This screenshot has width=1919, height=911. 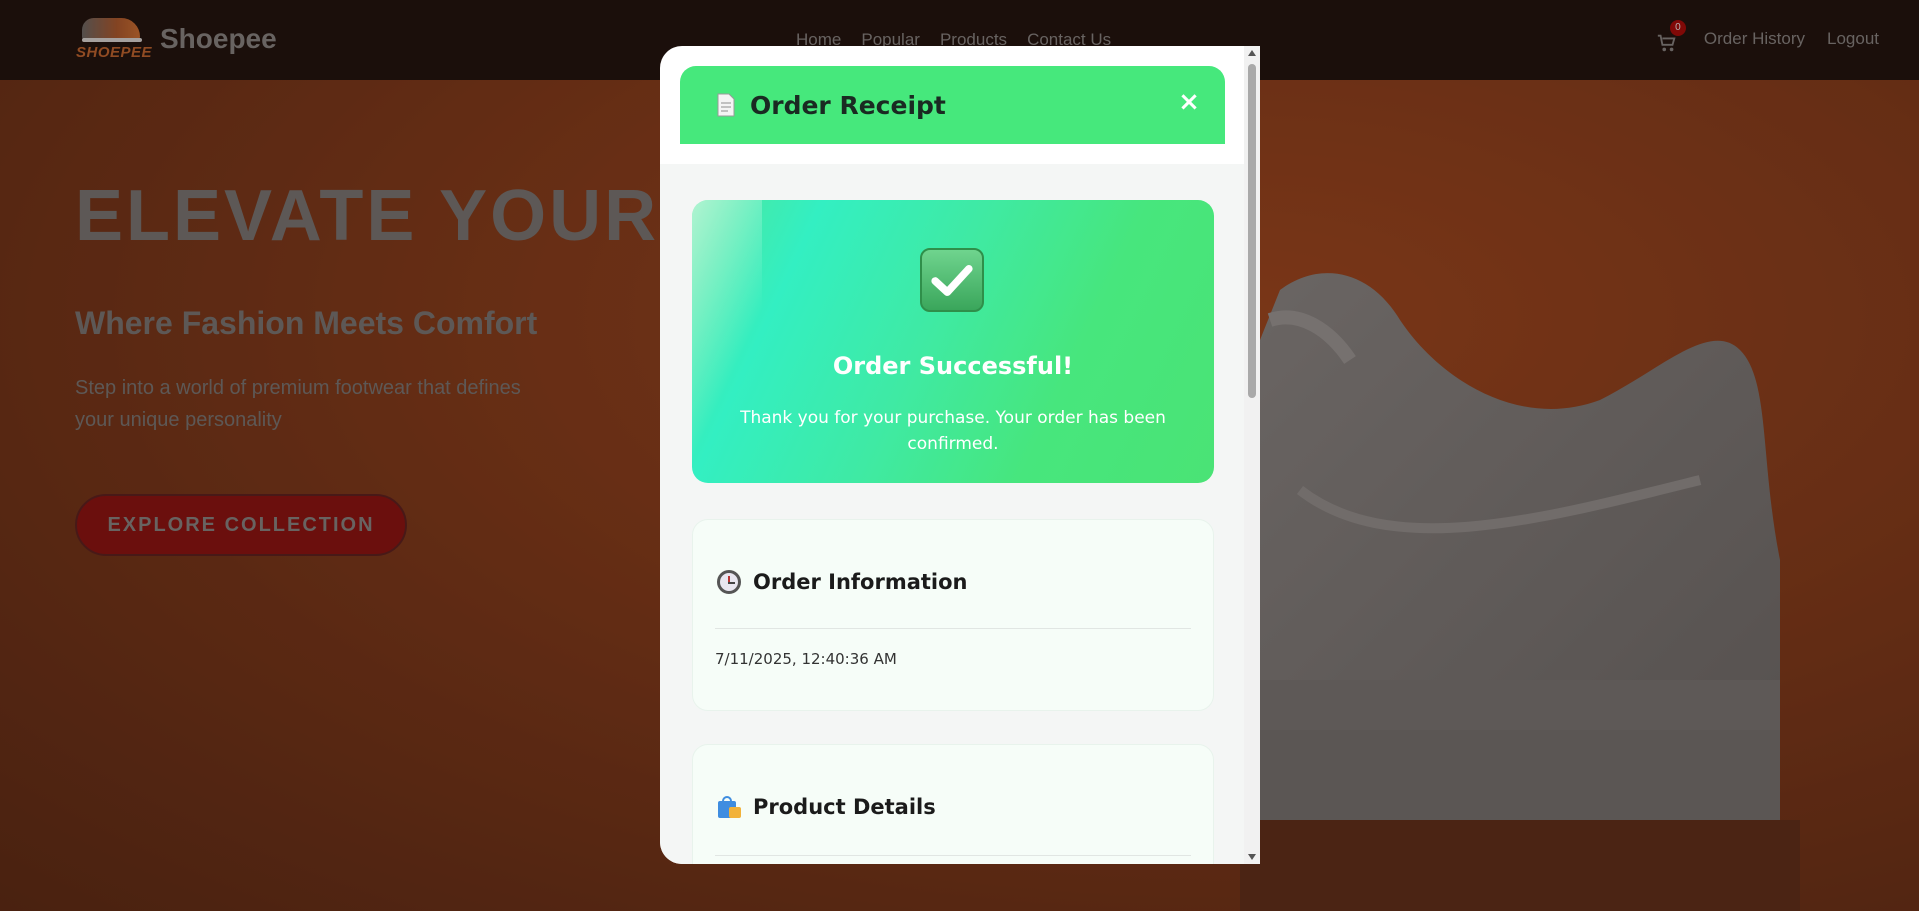 What do you see at coordinates (806, 659) in the screenshot?
I see `order-datetime: 7/11/2025, 12:40:36 AM` at bounding box center [806, 659].